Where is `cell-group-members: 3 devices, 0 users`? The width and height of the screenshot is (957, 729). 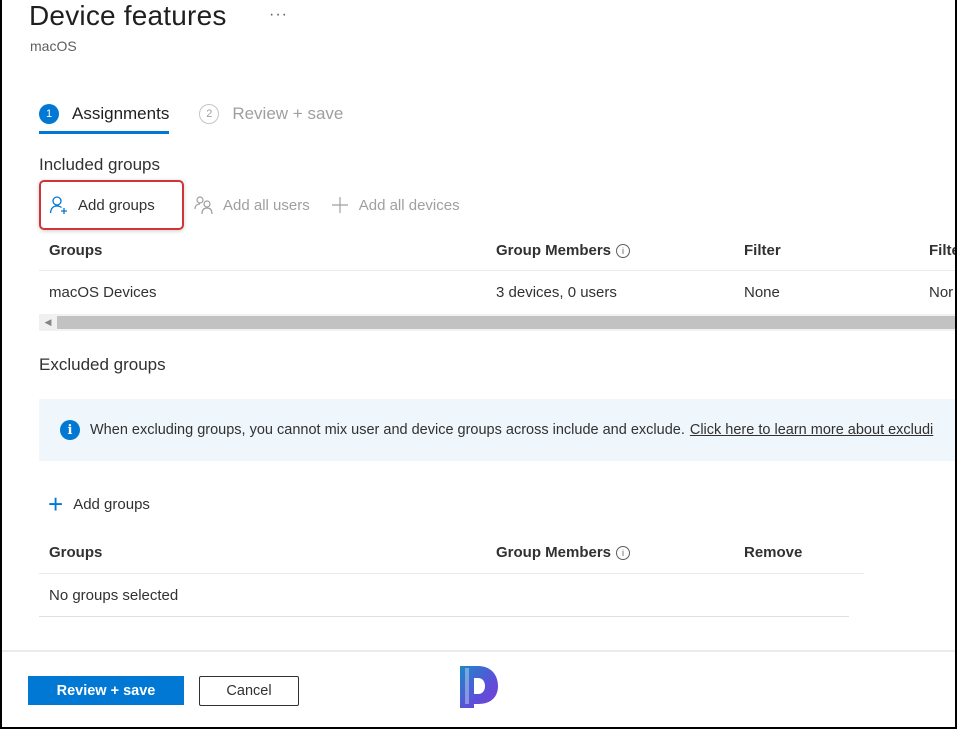
cell-group-members: 3 devices, 0 users is located at coordinates (556, 292).